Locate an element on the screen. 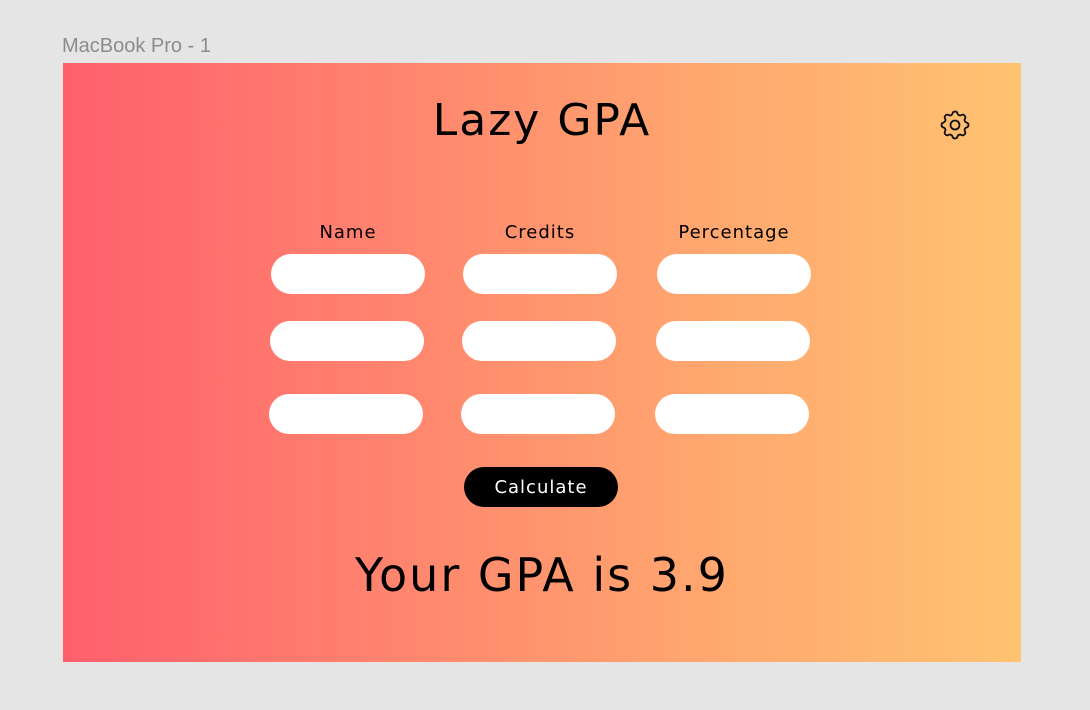  app-title: Lazy GPA is located at coordinates (542, 120).